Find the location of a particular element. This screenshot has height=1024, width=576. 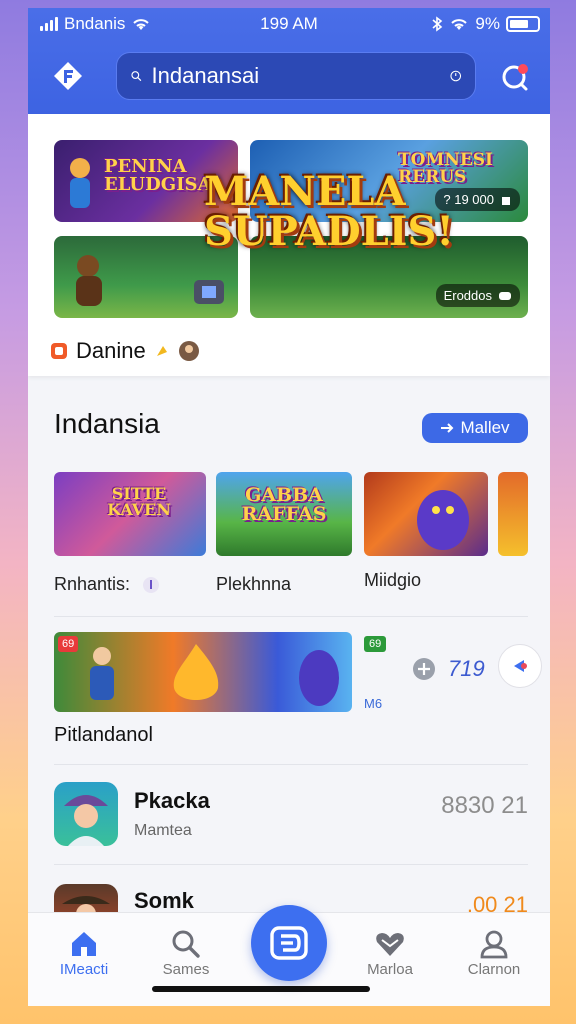

promo-banner: 69 is located at coordinates (203, 672).